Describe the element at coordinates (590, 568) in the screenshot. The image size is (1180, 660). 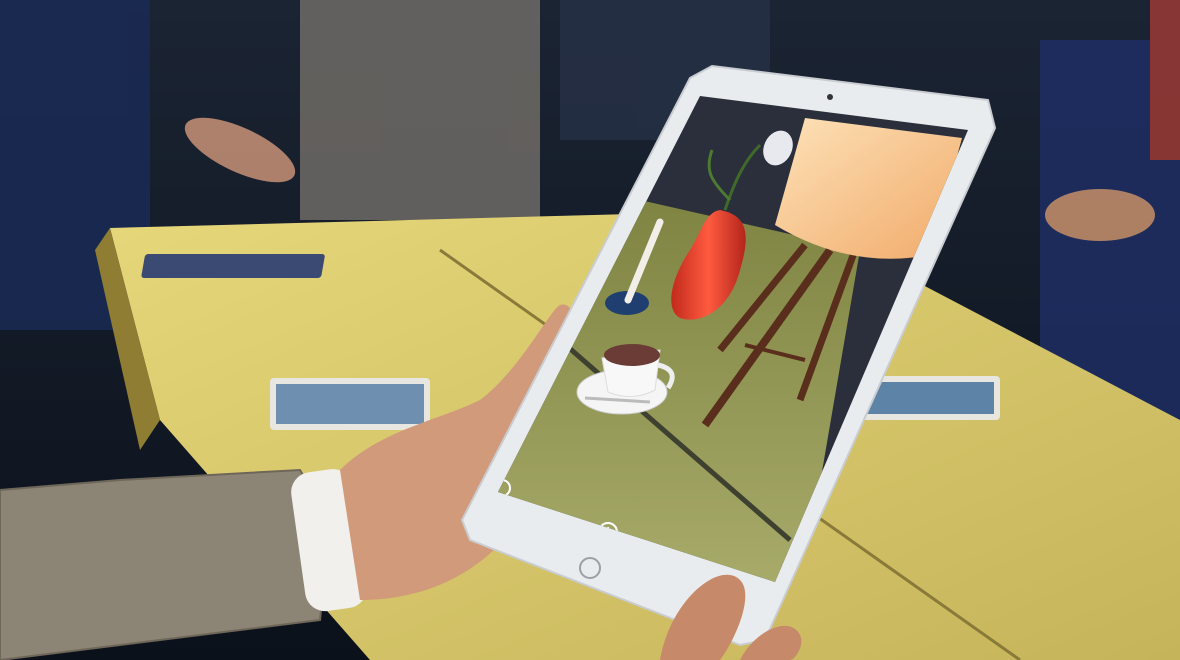
I see `home-button-icon` at that location.